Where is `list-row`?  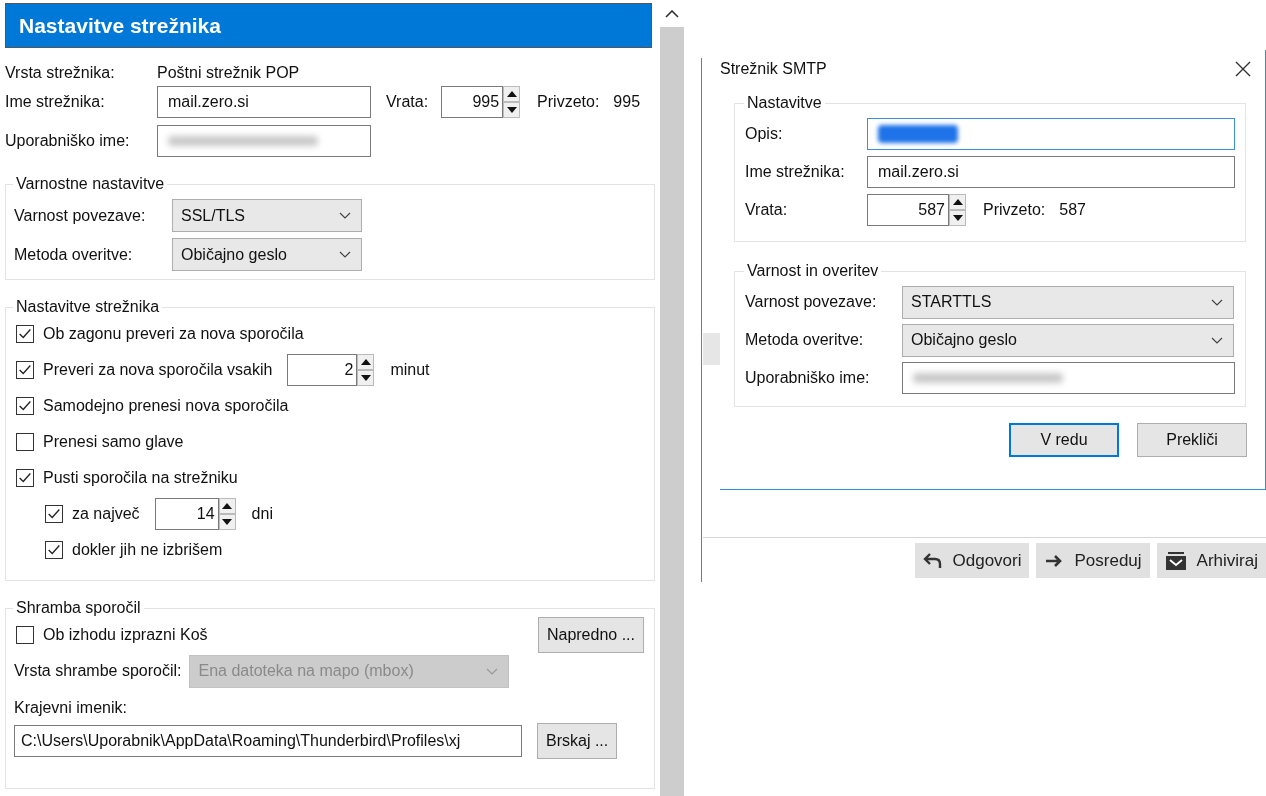 list-row is located at coordinates (712, 349).